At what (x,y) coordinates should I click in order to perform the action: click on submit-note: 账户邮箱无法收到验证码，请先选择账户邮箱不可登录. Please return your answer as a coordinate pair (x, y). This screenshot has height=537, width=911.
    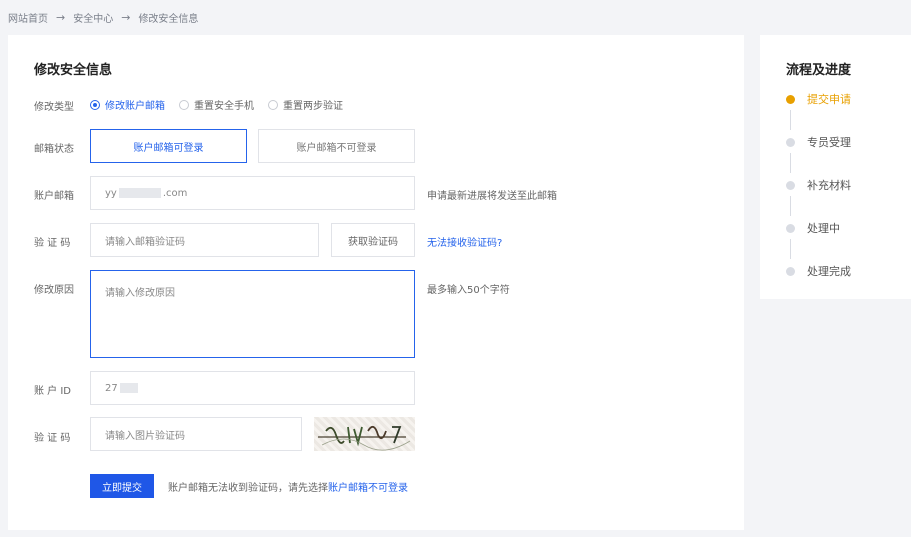
    Looking at the image, I should click on (288, 486).